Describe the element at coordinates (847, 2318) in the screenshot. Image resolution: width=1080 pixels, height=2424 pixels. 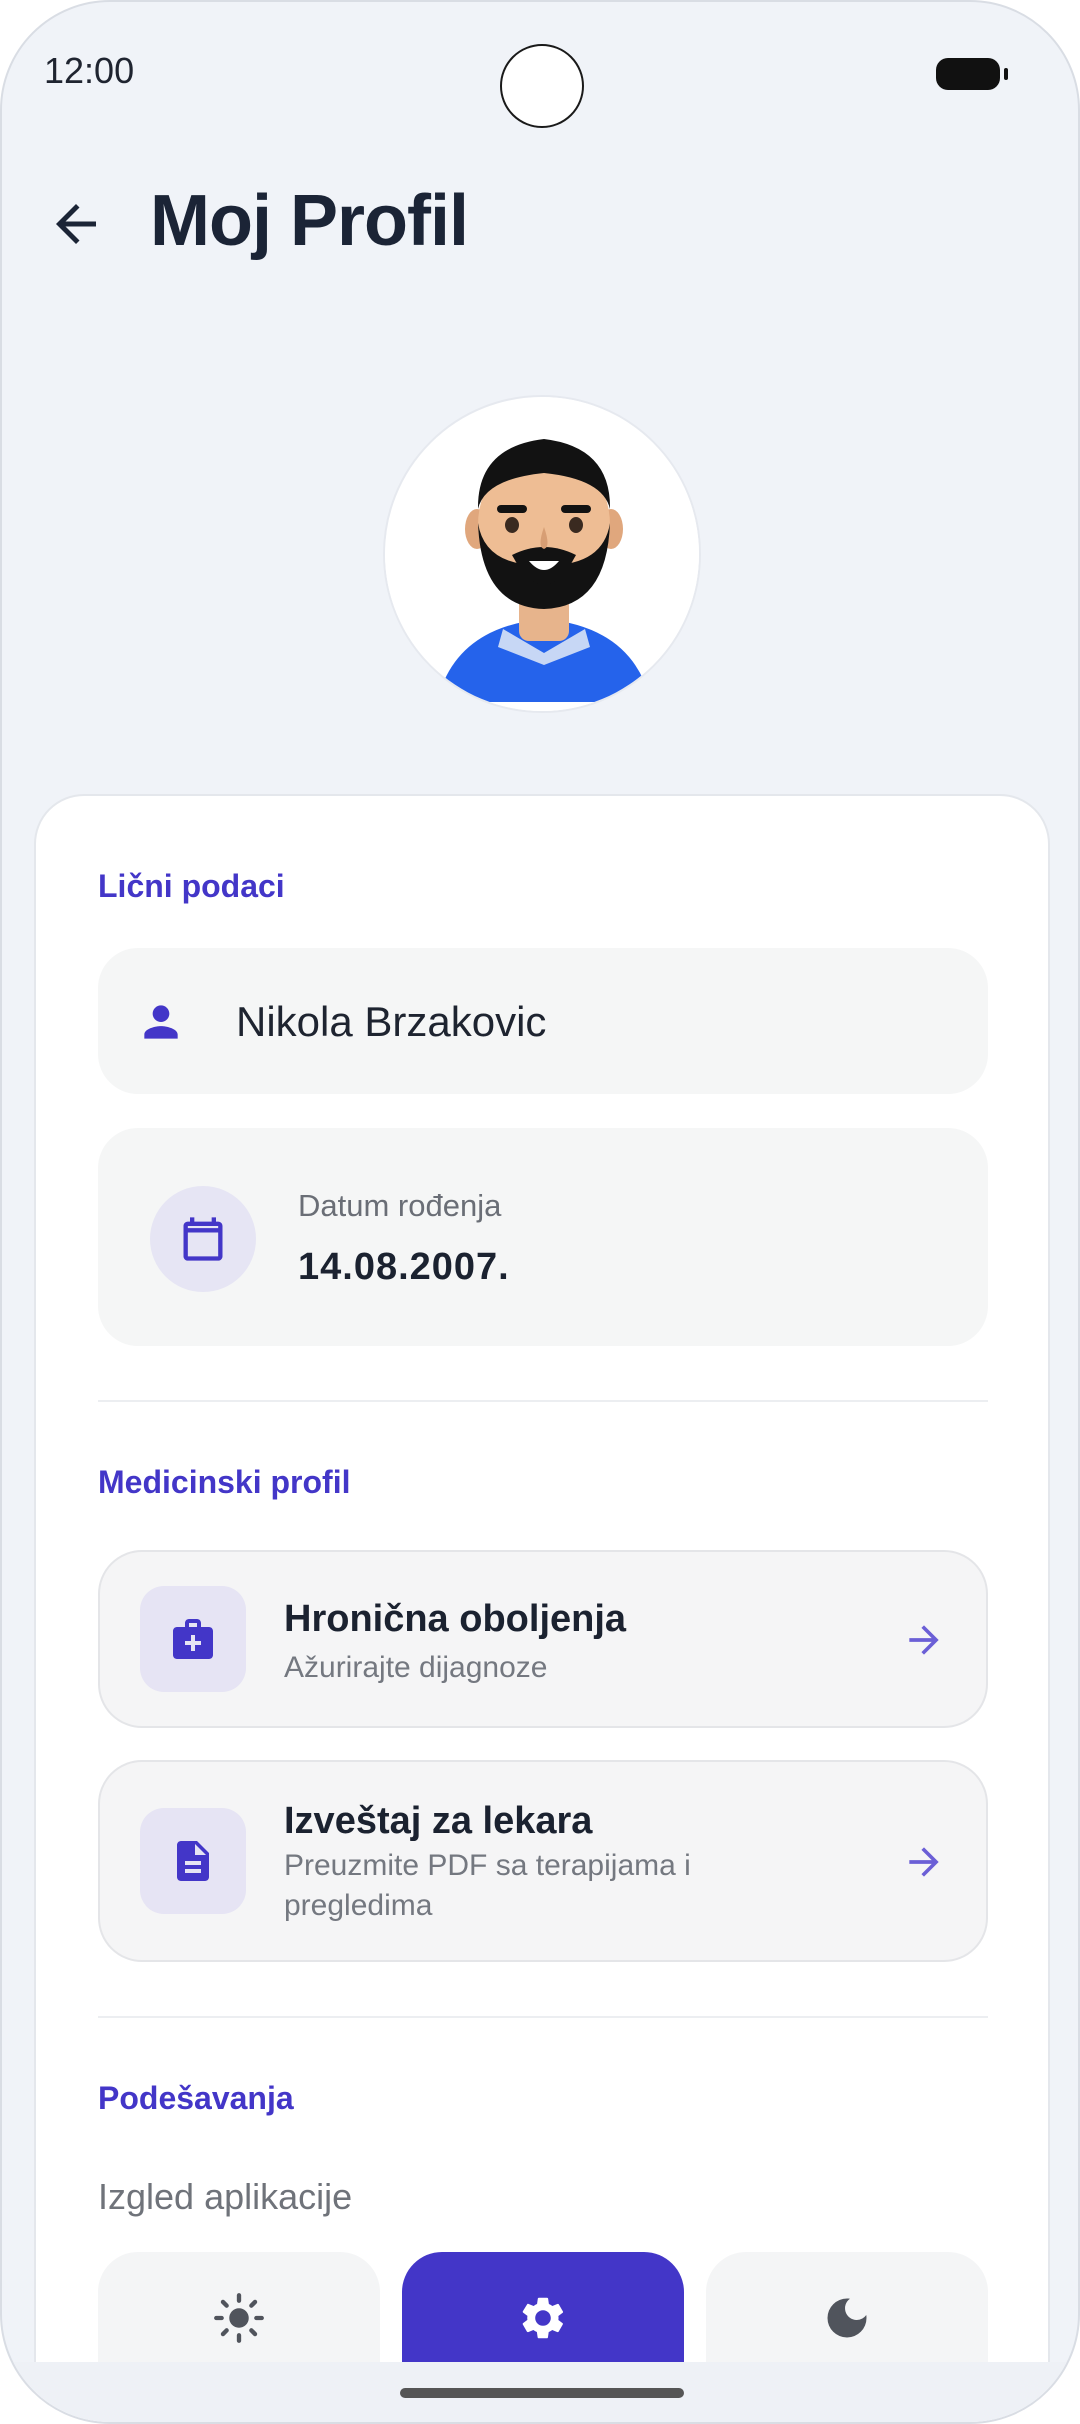
I see `moon-icon` at that location.